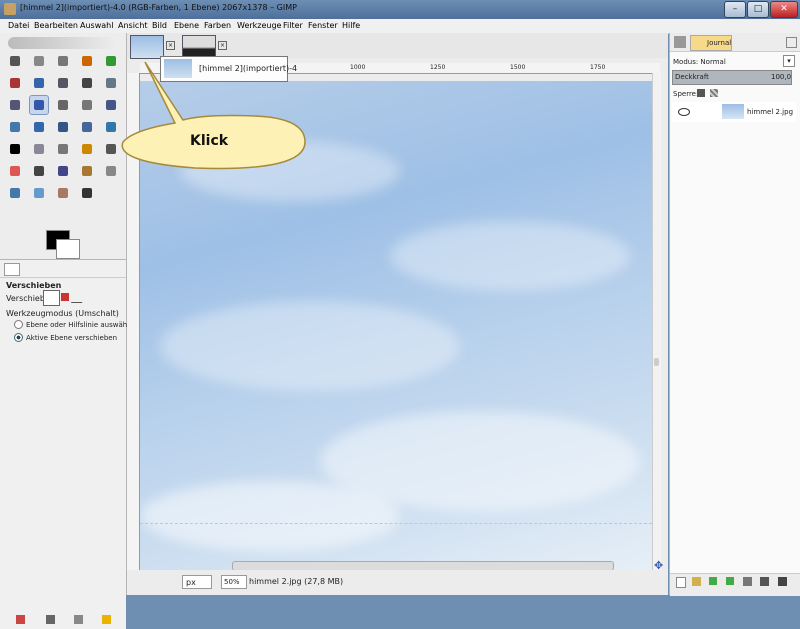 This screenshot has width=800, height=629. Describe the element at coordinates (732, 77) in the screenshot. I see `opacity-slider: Deckkraft 100,0` at that location.